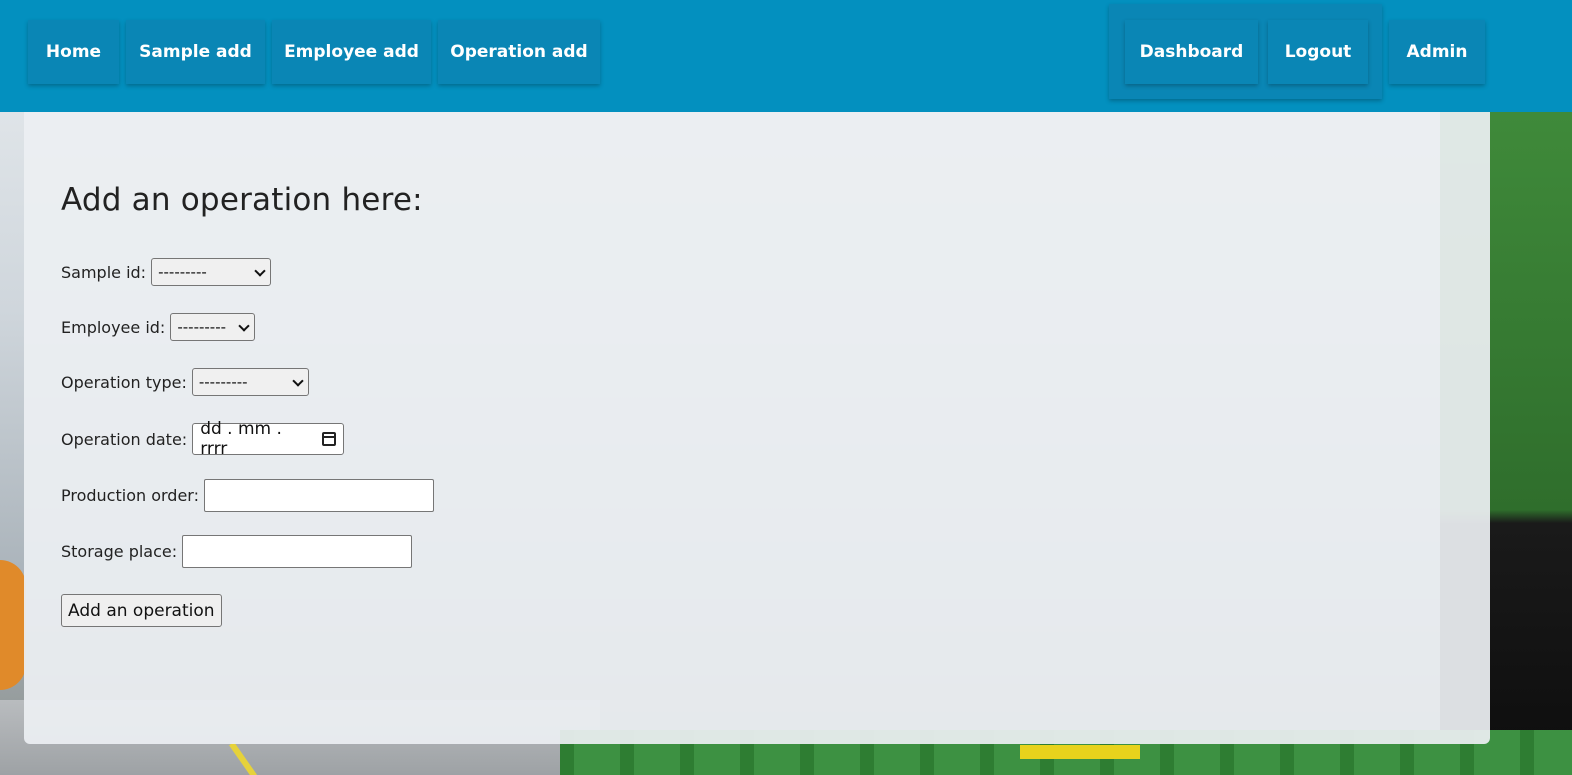 The image size is (1572, 775). I want to click on nav-operation-add: Operation add, so click(519, 52).